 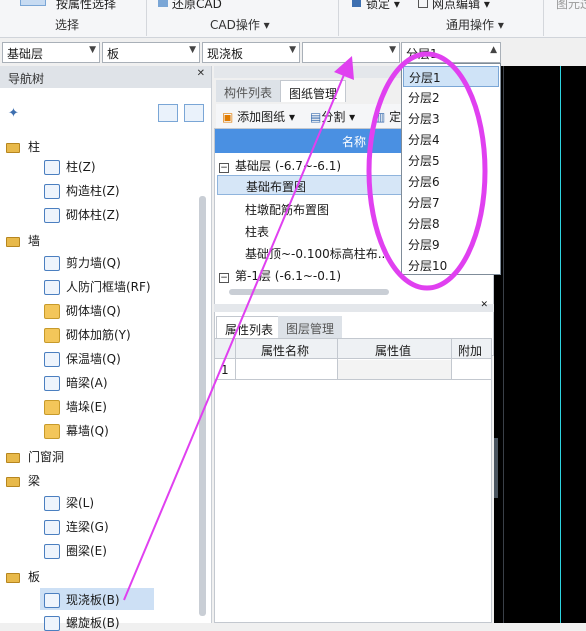 I want to click on tree-item-ring-beam: 圈梁(E), so click(x=75, y=550).